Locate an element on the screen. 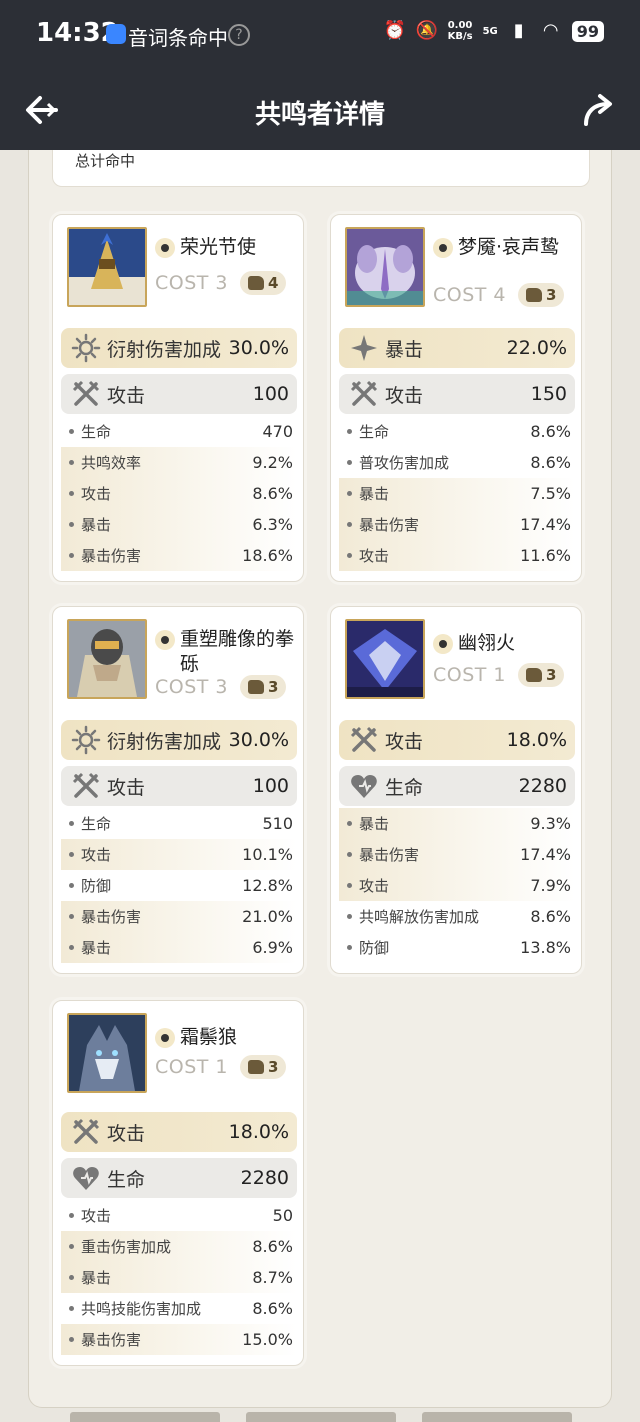 This screenshot has height=1422, width=640. second-stat-value: 100 is located at coordinates (270, 786).